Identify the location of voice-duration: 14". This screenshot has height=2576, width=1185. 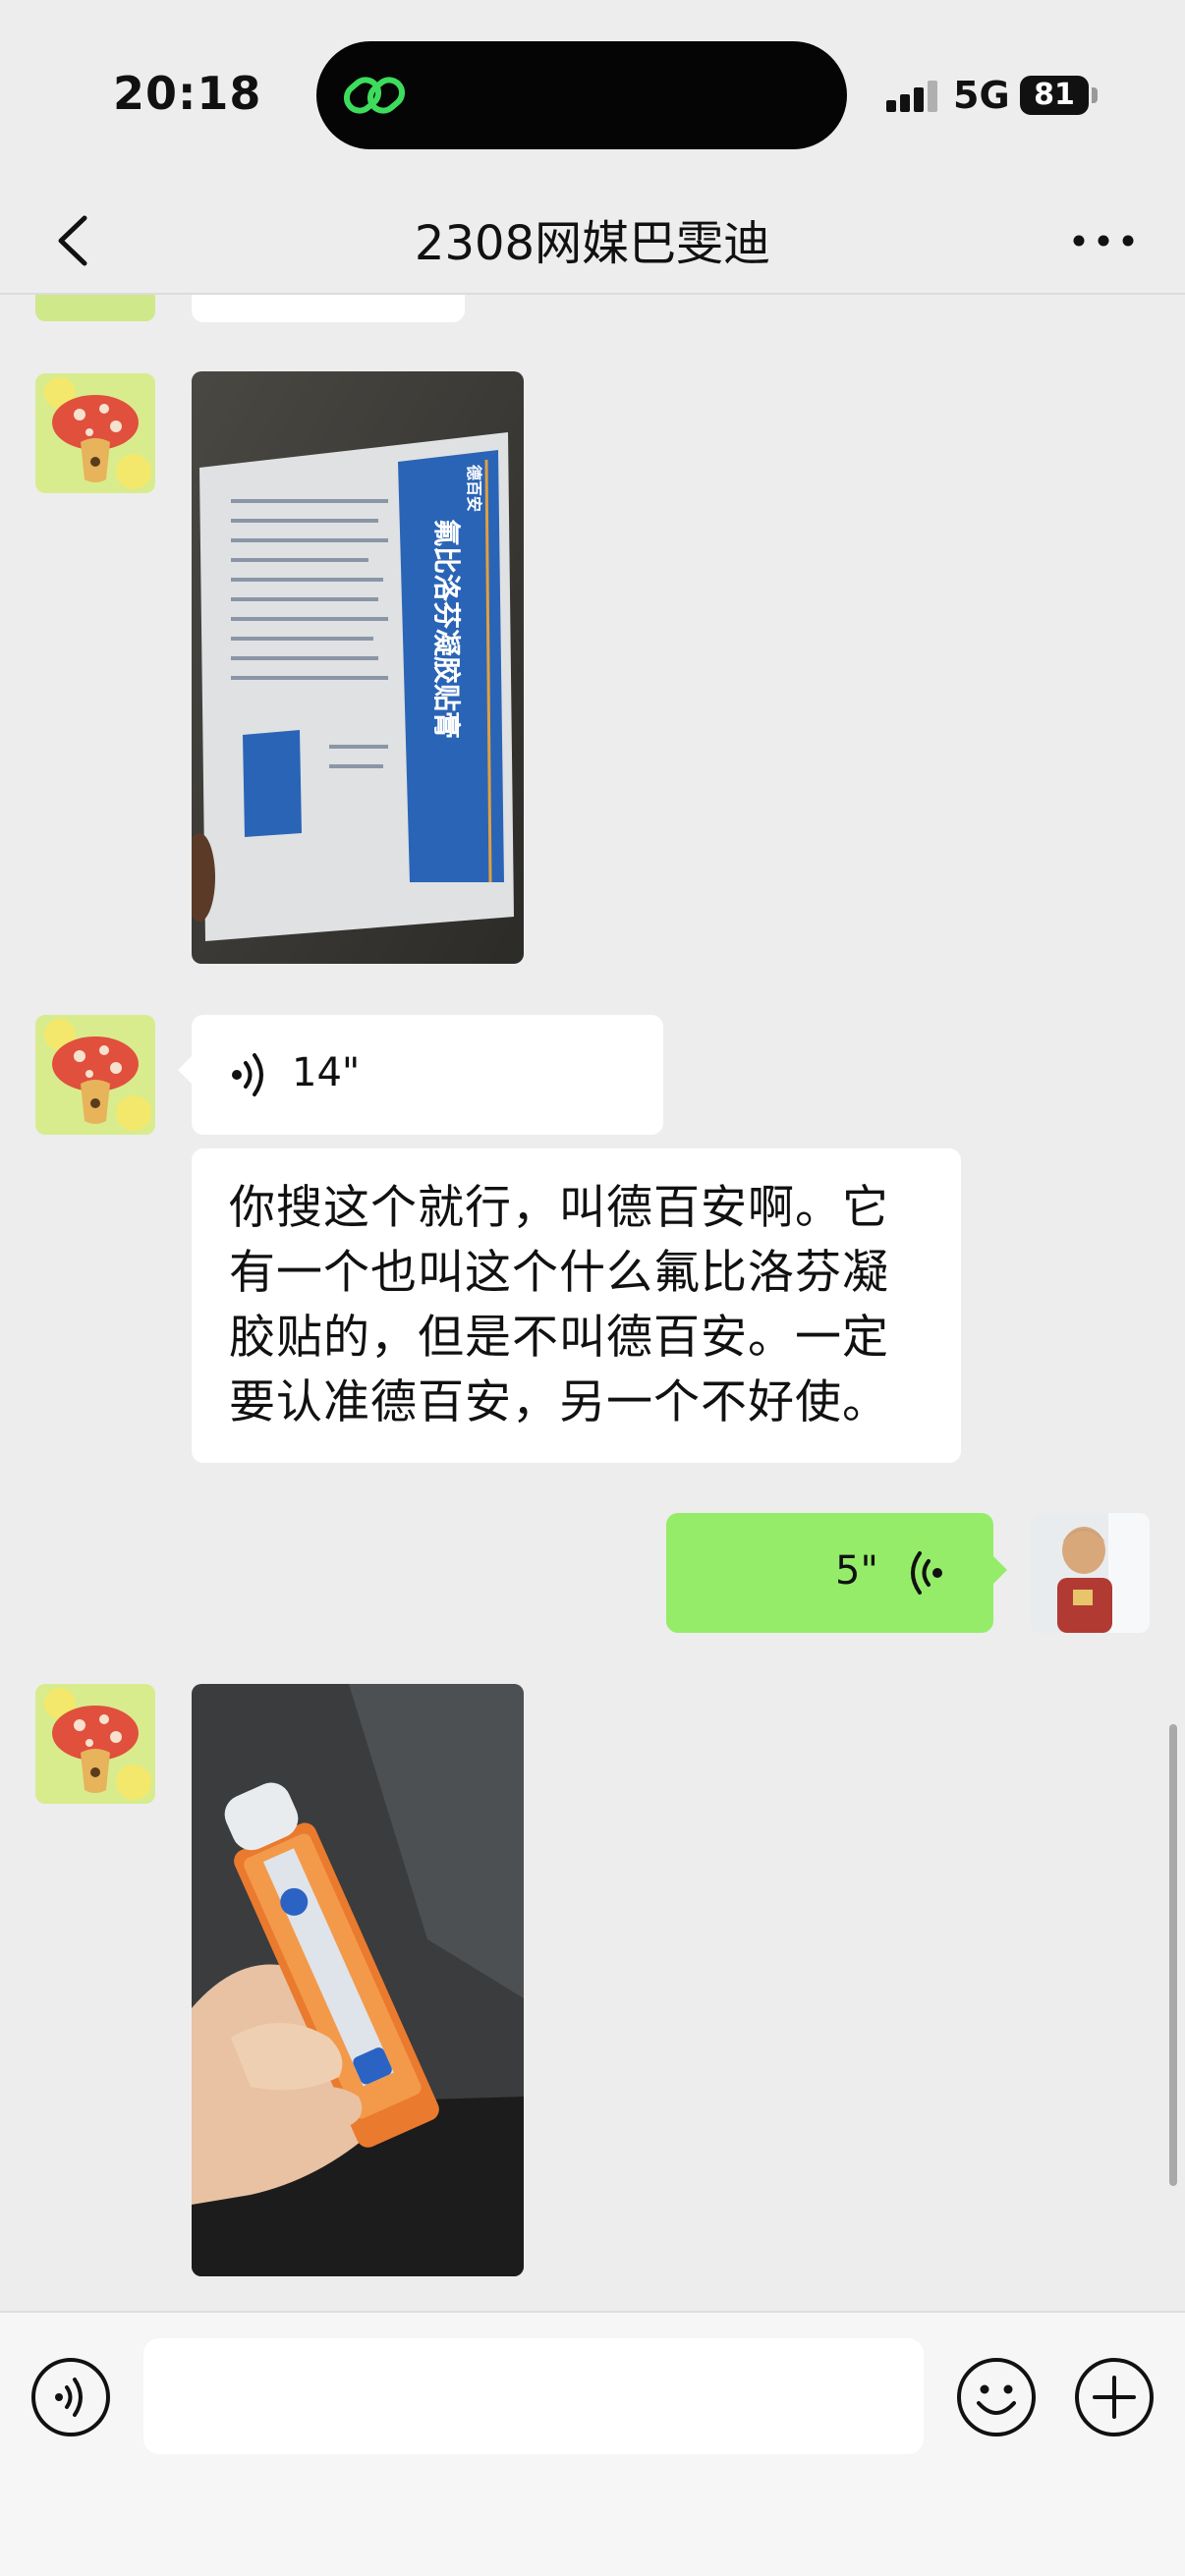
(326, 1072).